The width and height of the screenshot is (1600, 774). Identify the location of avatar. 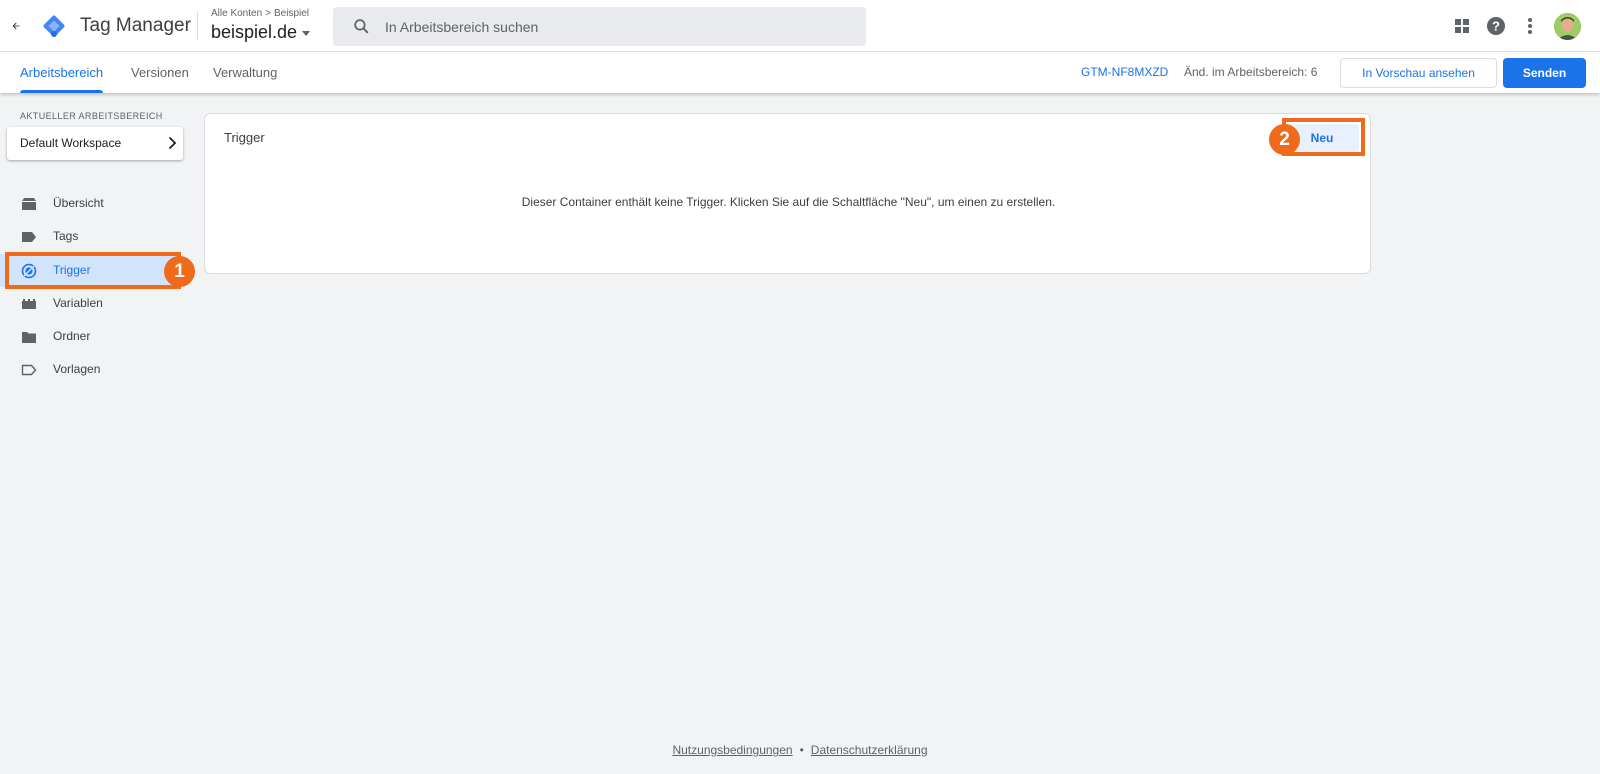
(1567, 26).